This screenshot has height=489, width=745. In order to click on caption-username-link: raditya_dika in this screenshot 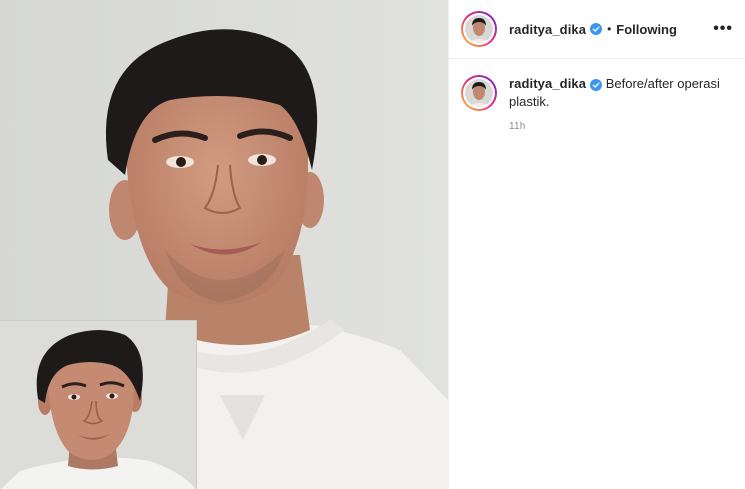, I will do `click(547, 83)`.